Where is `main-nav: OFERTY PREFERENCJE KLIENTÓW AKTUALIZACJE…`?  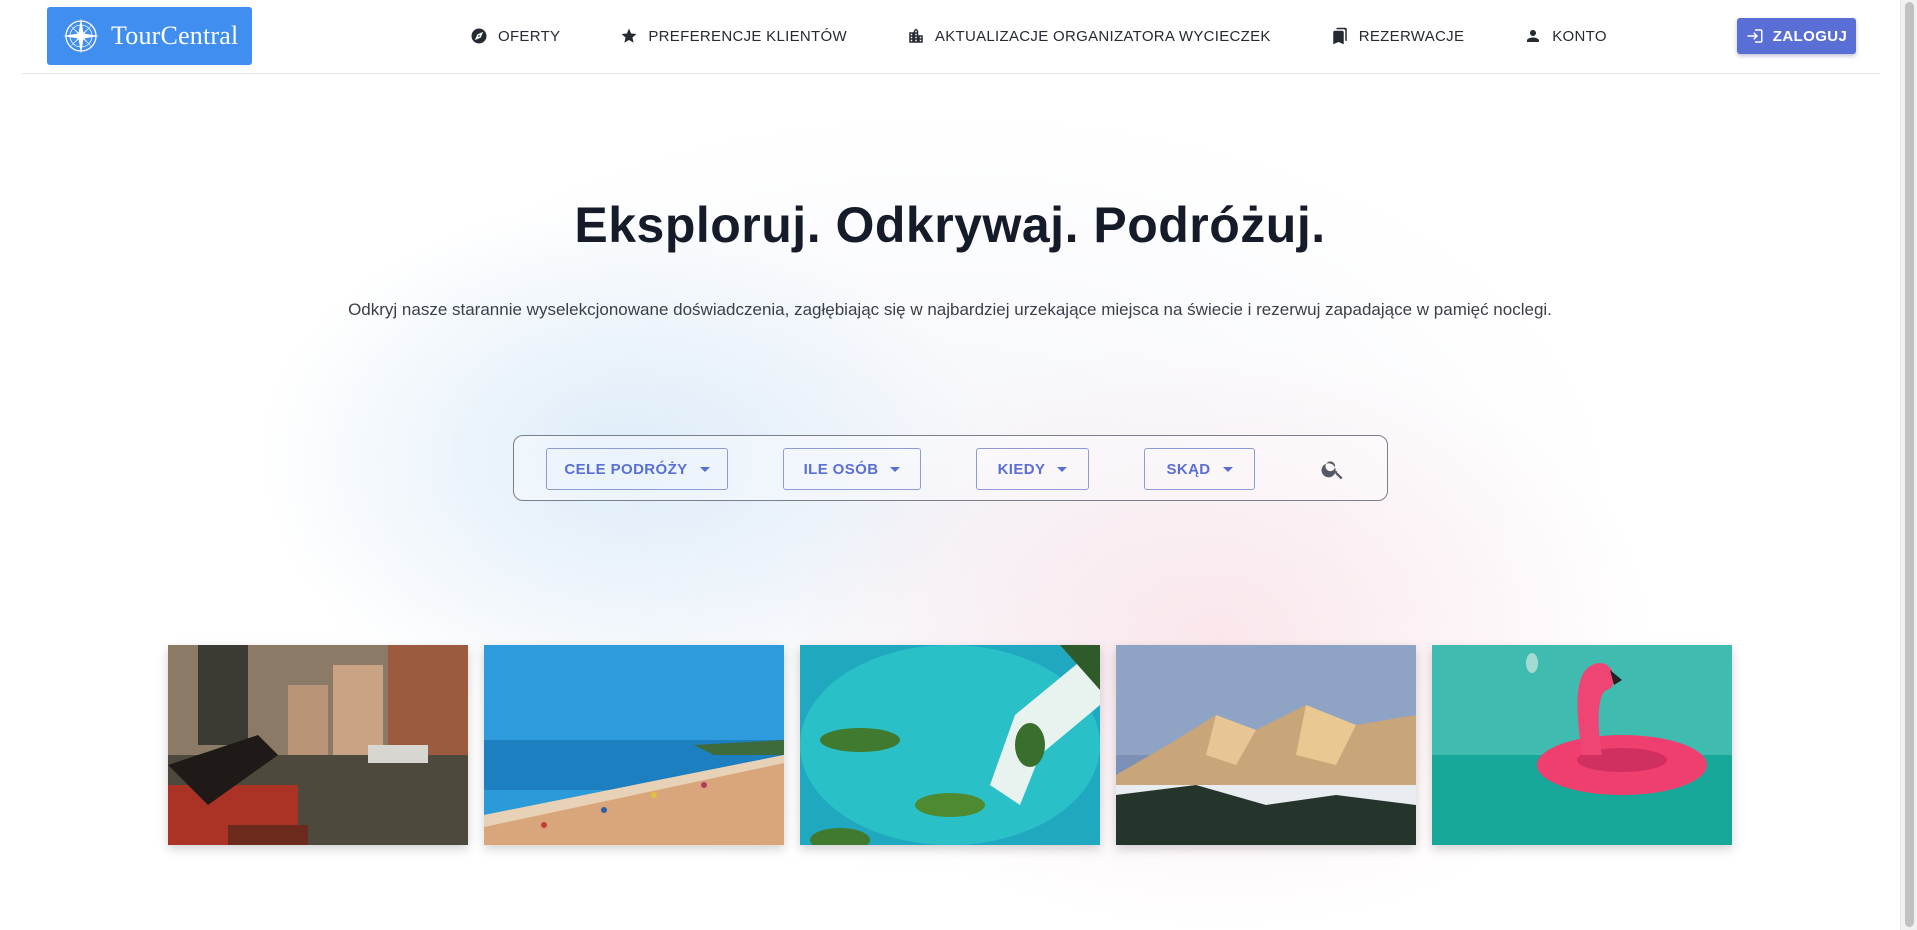
main-nav: OFERTY PREFERENCJE KLIENTÓW AKTUALIZACJE… is located at coordinates (1038, 36).